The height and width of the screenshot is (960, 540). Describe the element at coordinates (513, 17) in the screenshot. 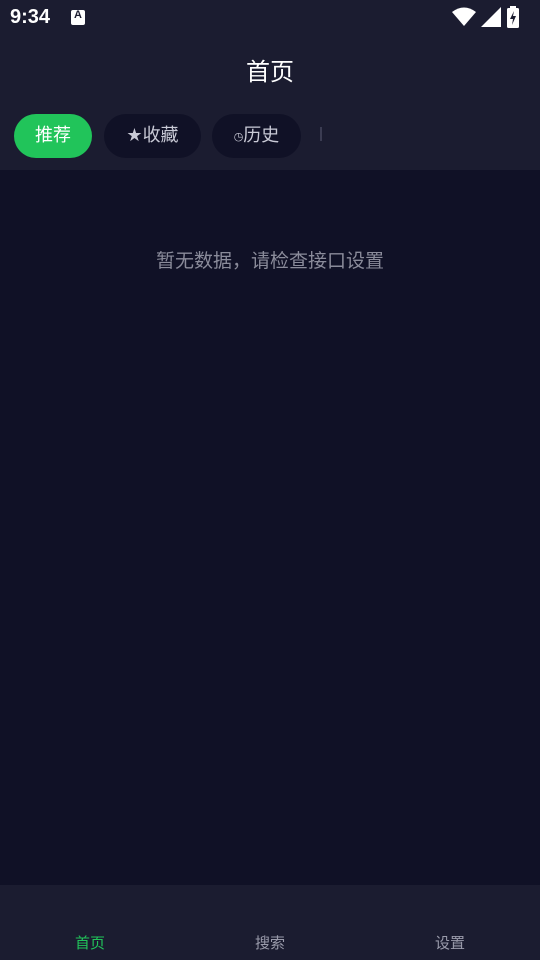

I see `battery-charging-icon` at that location.